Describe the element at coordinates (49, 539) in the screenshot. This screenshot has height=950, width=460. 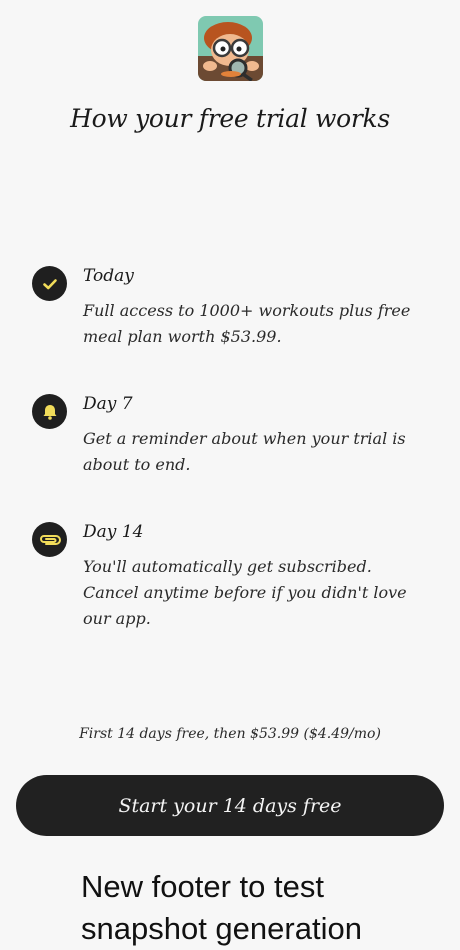
I see `paperclip-icon` at that location.